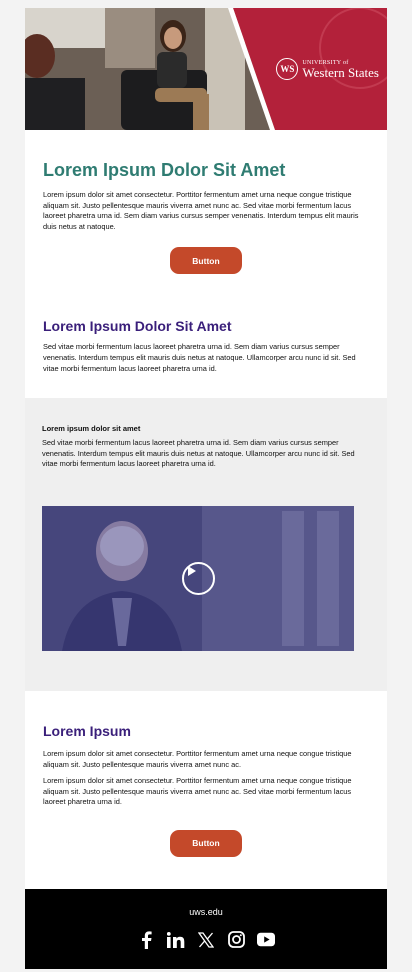 This screenshot has width=412, height=972. Describe the element at coordinates (206, 69) in the screenshot. I see `header-hero-image: WS UNIVERSITY of Western States` at that location.